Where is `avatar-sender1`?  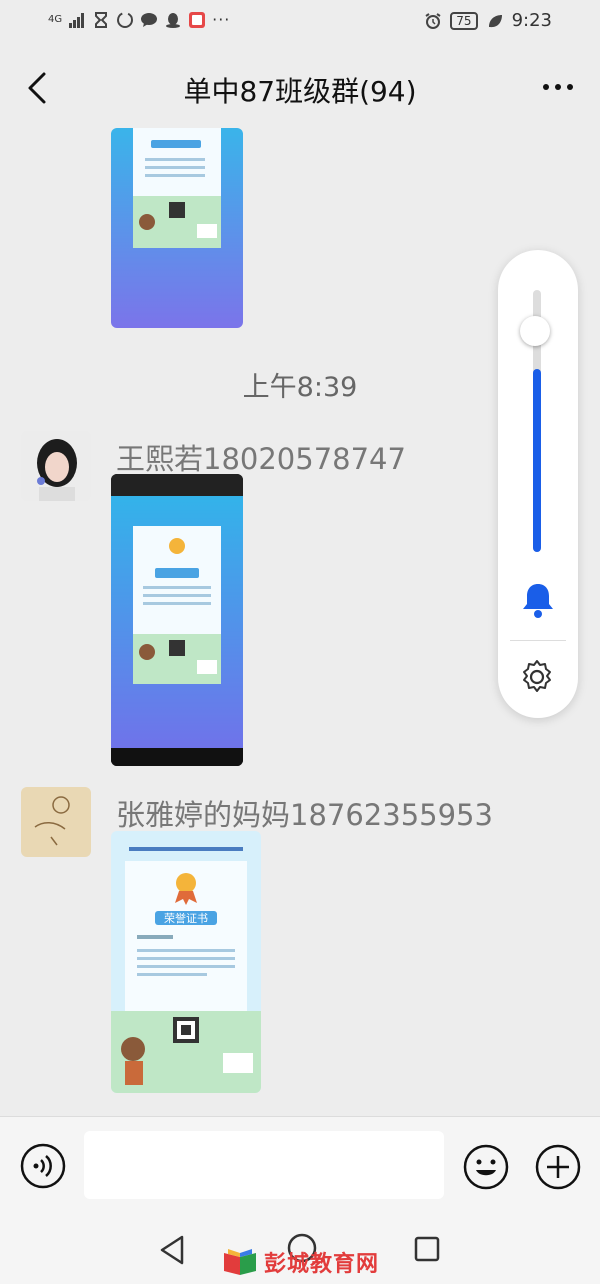
avatar-sender1 is located at coordinates (56, 466).